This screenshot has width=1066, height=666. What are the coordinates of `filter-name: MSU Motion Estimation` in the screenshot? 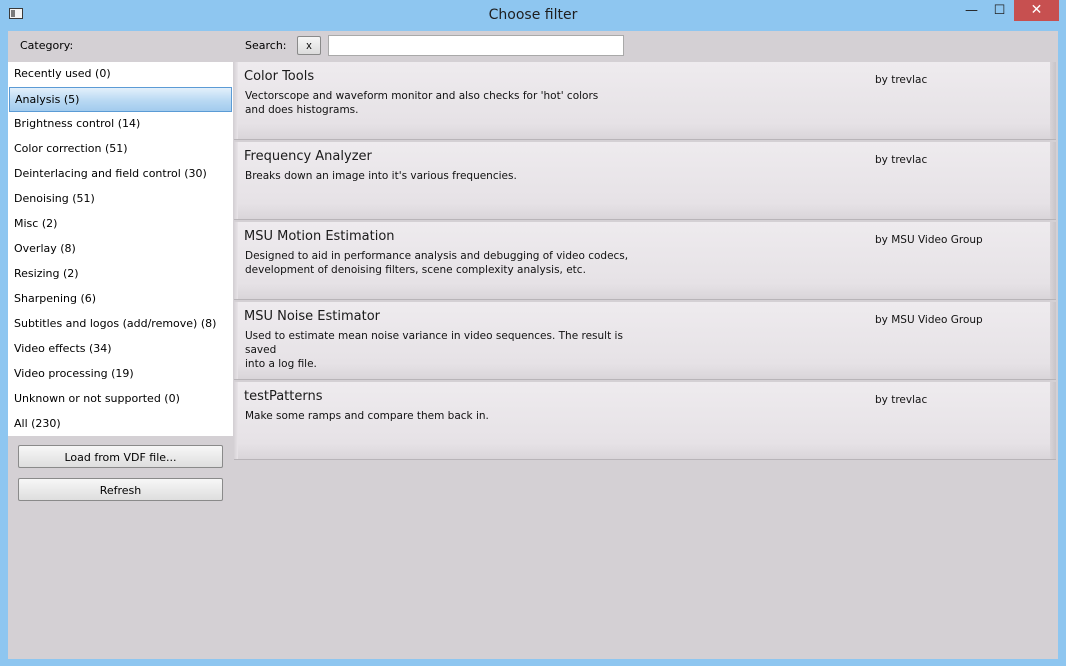 It's located at (319, 236).